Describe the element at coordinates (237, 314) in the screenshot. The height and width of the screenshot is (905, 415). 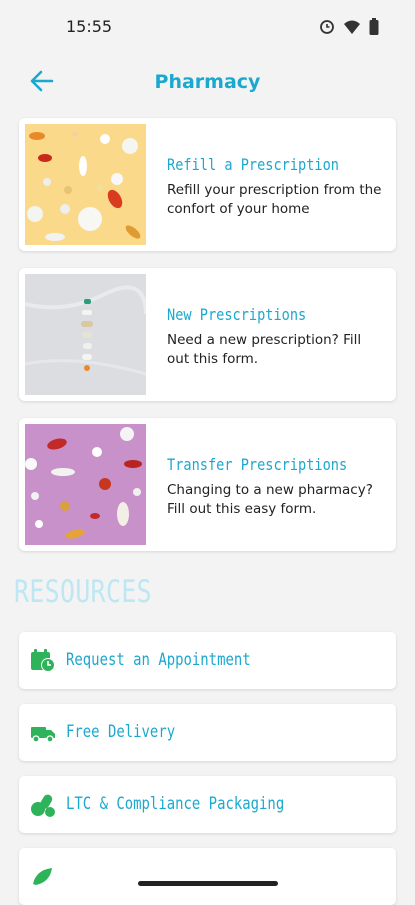
I see `card-title: New Prescriptions` at that location.